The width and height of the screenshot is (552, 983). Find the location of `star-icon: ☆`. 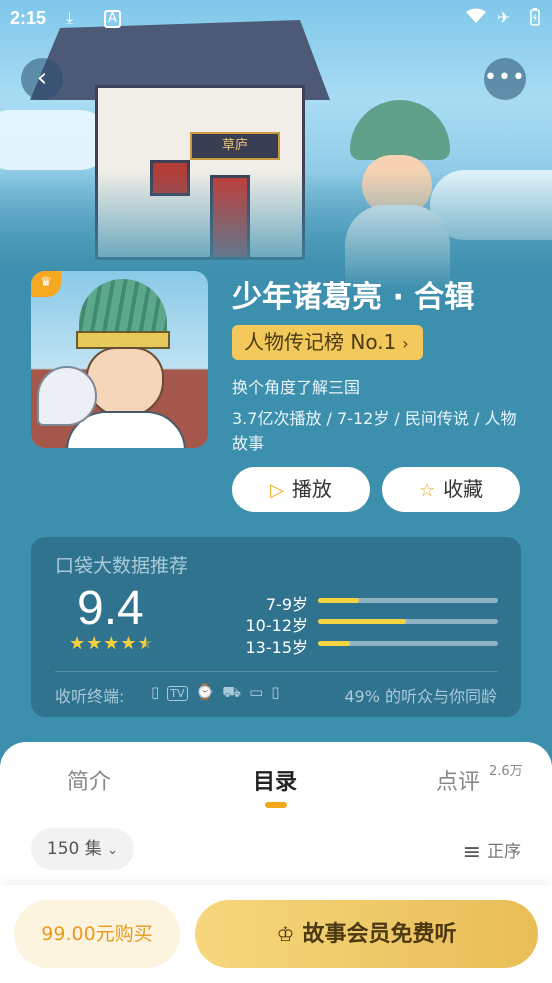

star-icon: ☆ is located at coordinates (427, 490).